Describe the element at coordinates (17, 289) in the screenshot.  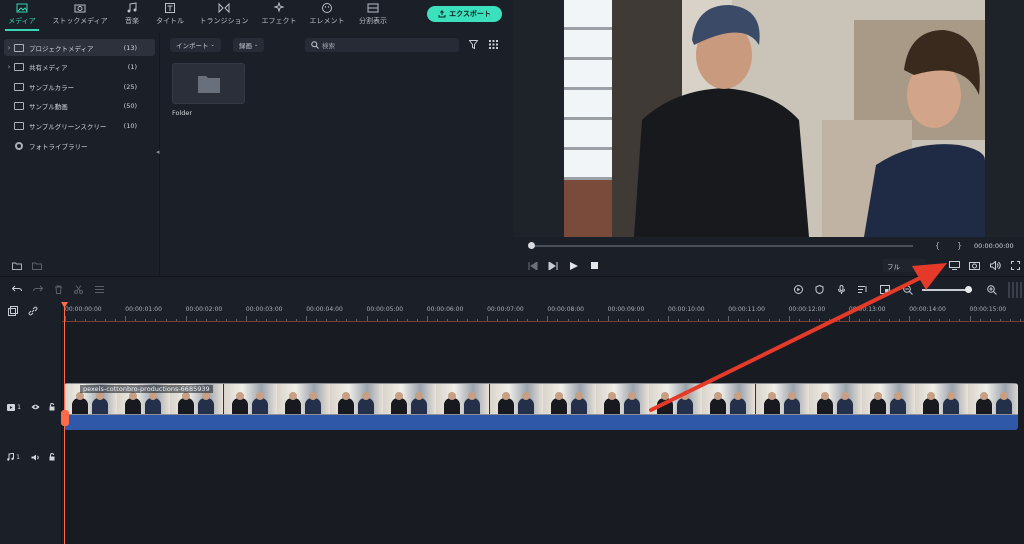
I see `undo-icon` at that location.